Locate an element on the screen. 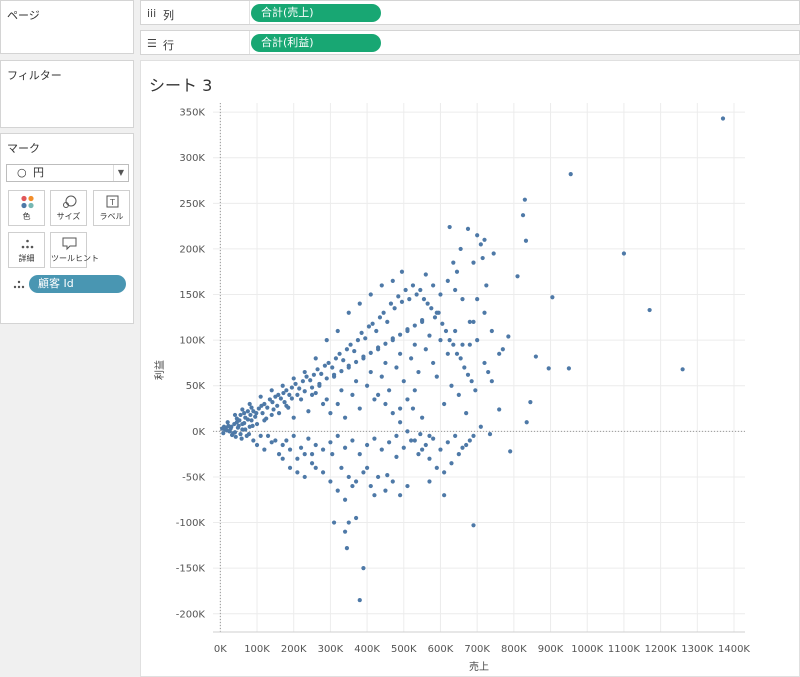 The height and width of the screenshot is (677, 800). filters-panel: フィルター is located at coordinates (67, 94).